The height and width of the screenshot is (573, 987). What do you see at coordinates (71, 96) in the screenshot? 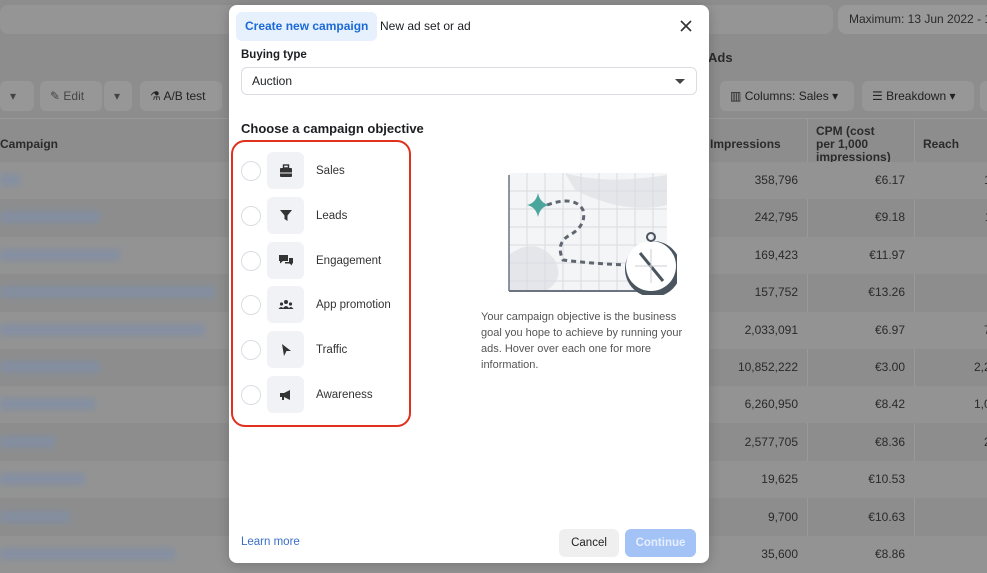
I see `edit-button: ✎ Edit` at bounding box center [71, 96].